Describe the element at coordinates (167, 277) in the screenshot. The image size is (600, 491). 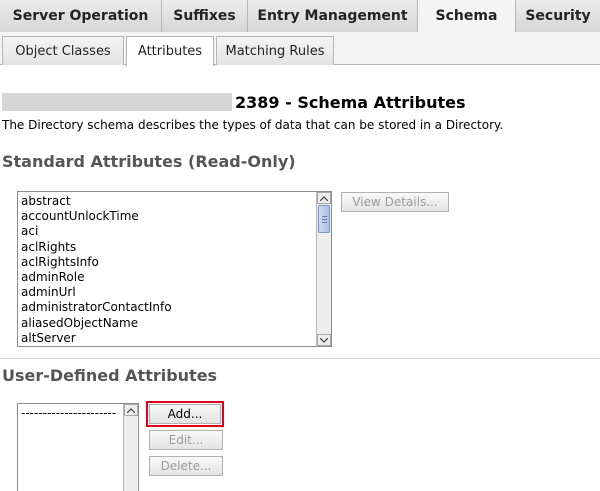
I see `list-item: adminRole` at that location.